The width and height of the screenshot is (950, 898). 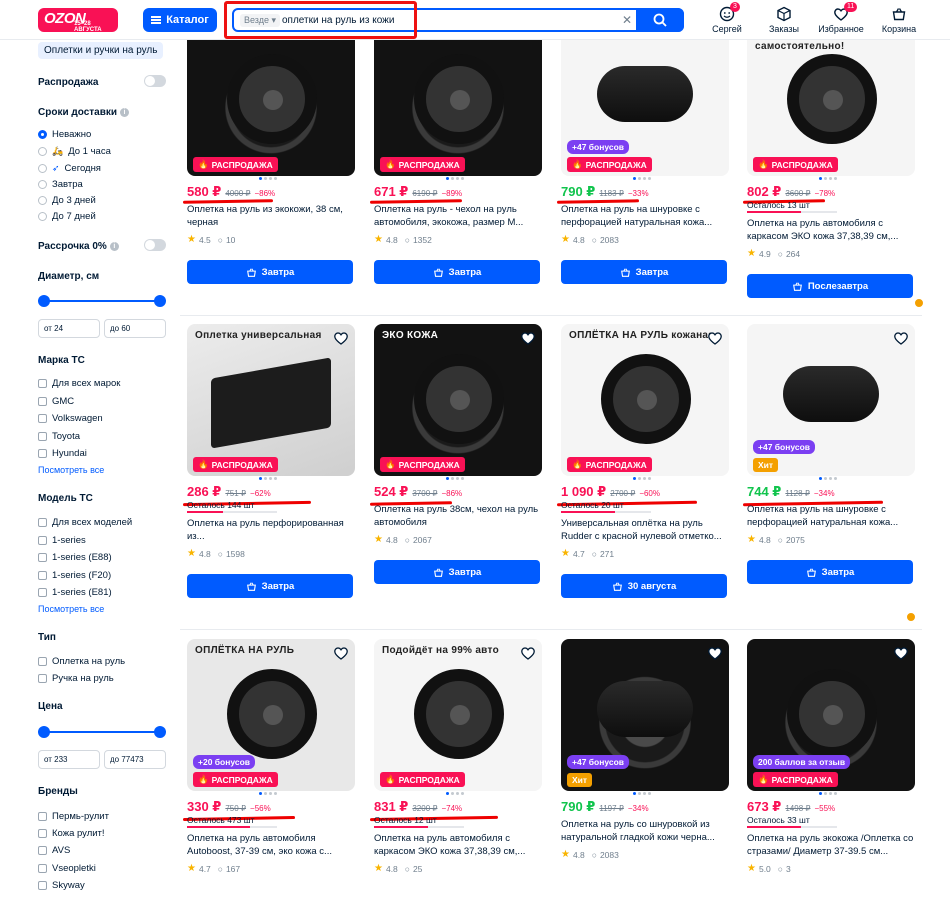 I want to click on radio-selected, so click(x=42, y=134).